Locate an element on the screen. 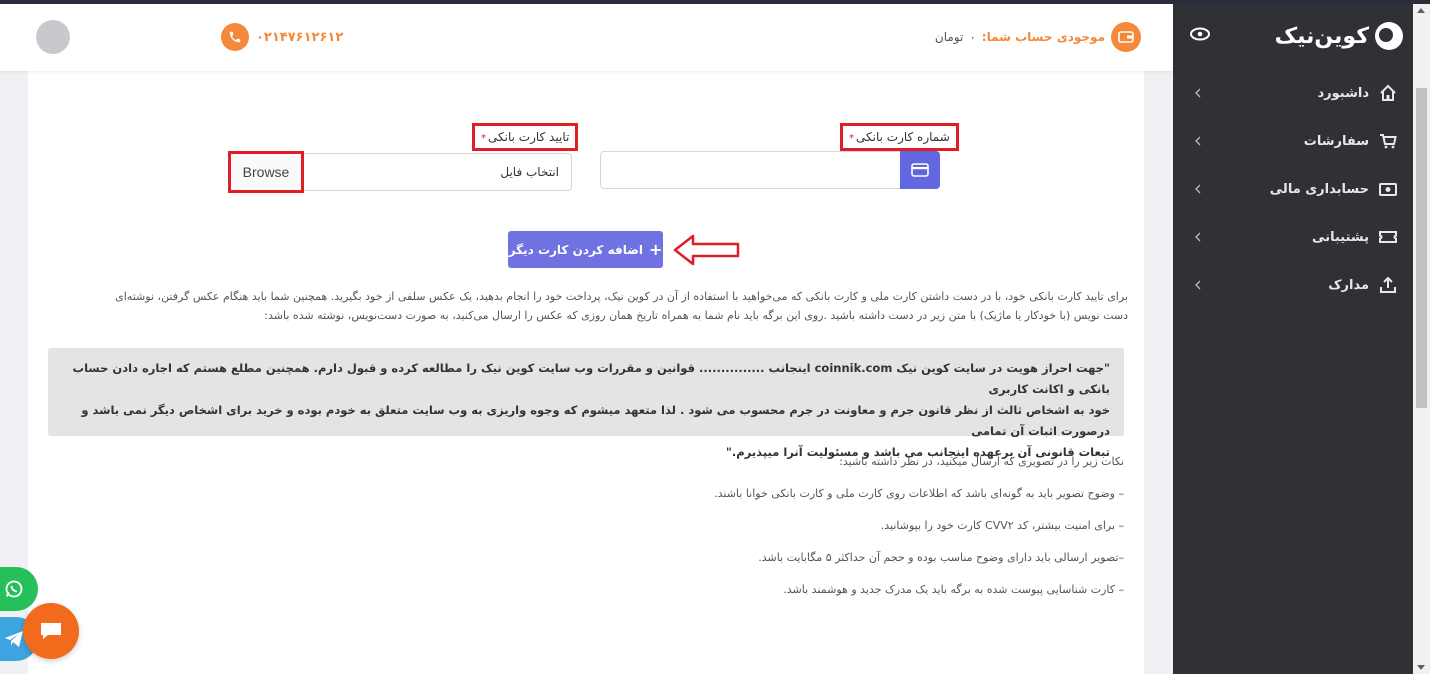  sidebar-item-label: پشتیبانی is located at coordinates (1340, 237).